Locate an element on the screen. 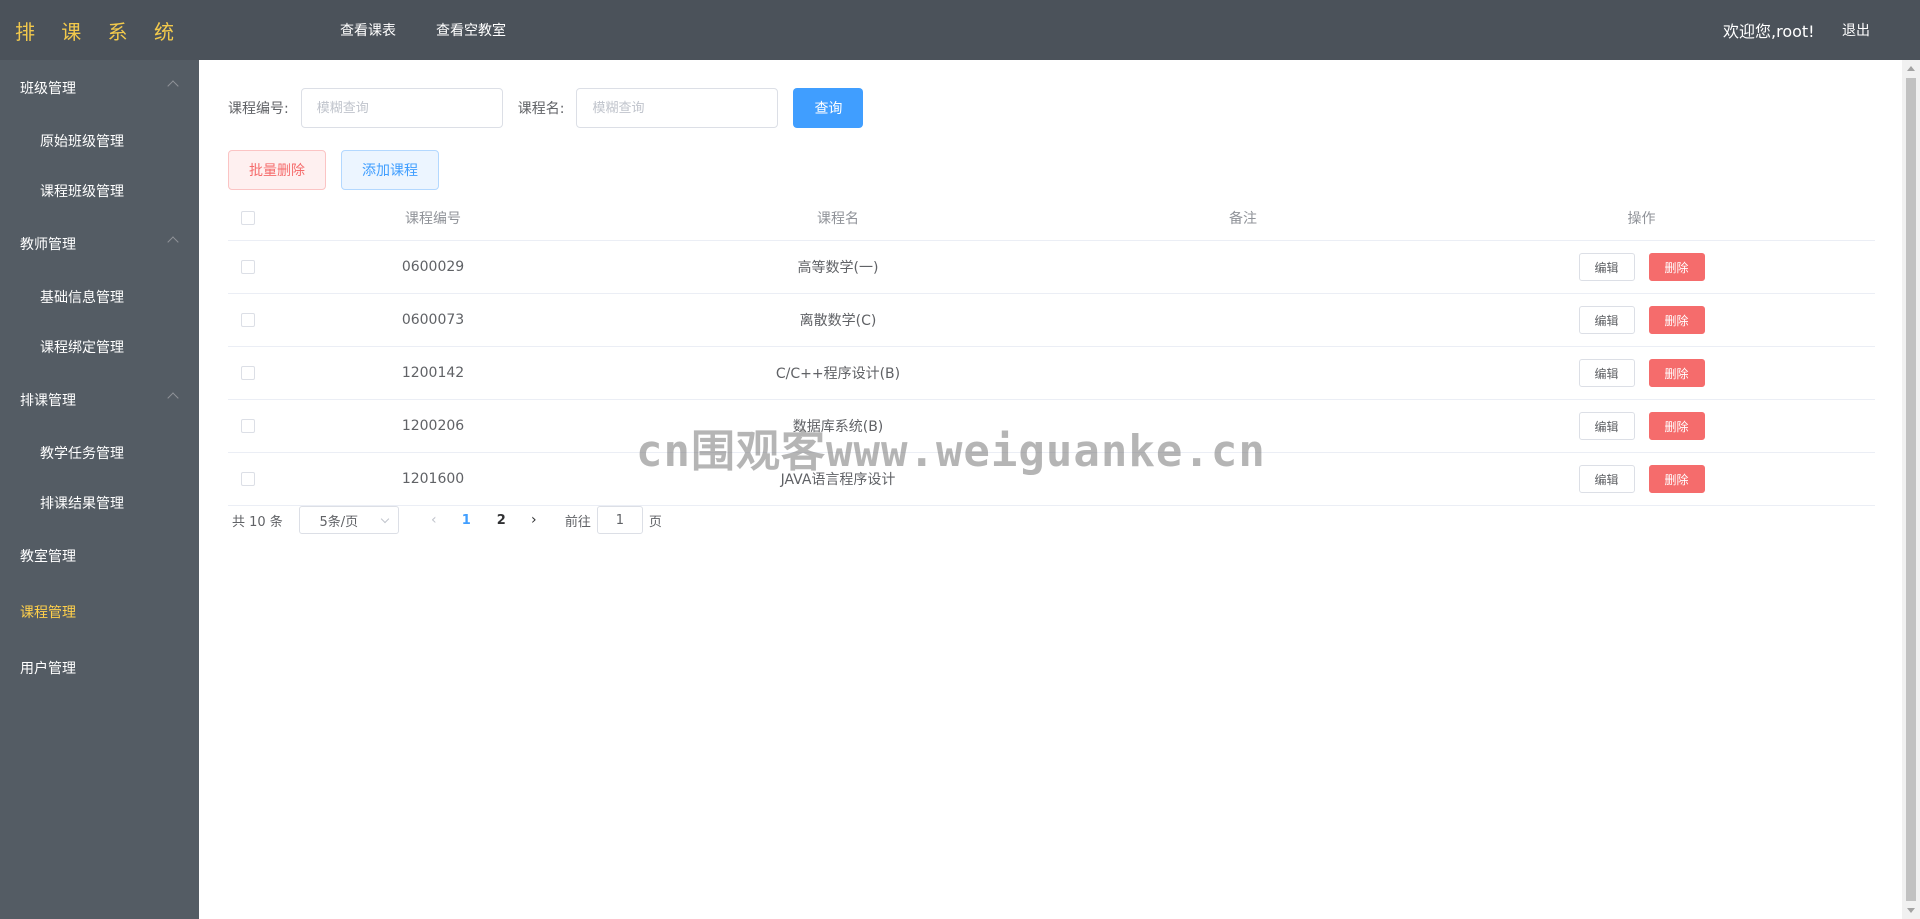 This screenshot has width=1920, height=919. cell-course-code: 1200206 is located at coordinates (433, 426).